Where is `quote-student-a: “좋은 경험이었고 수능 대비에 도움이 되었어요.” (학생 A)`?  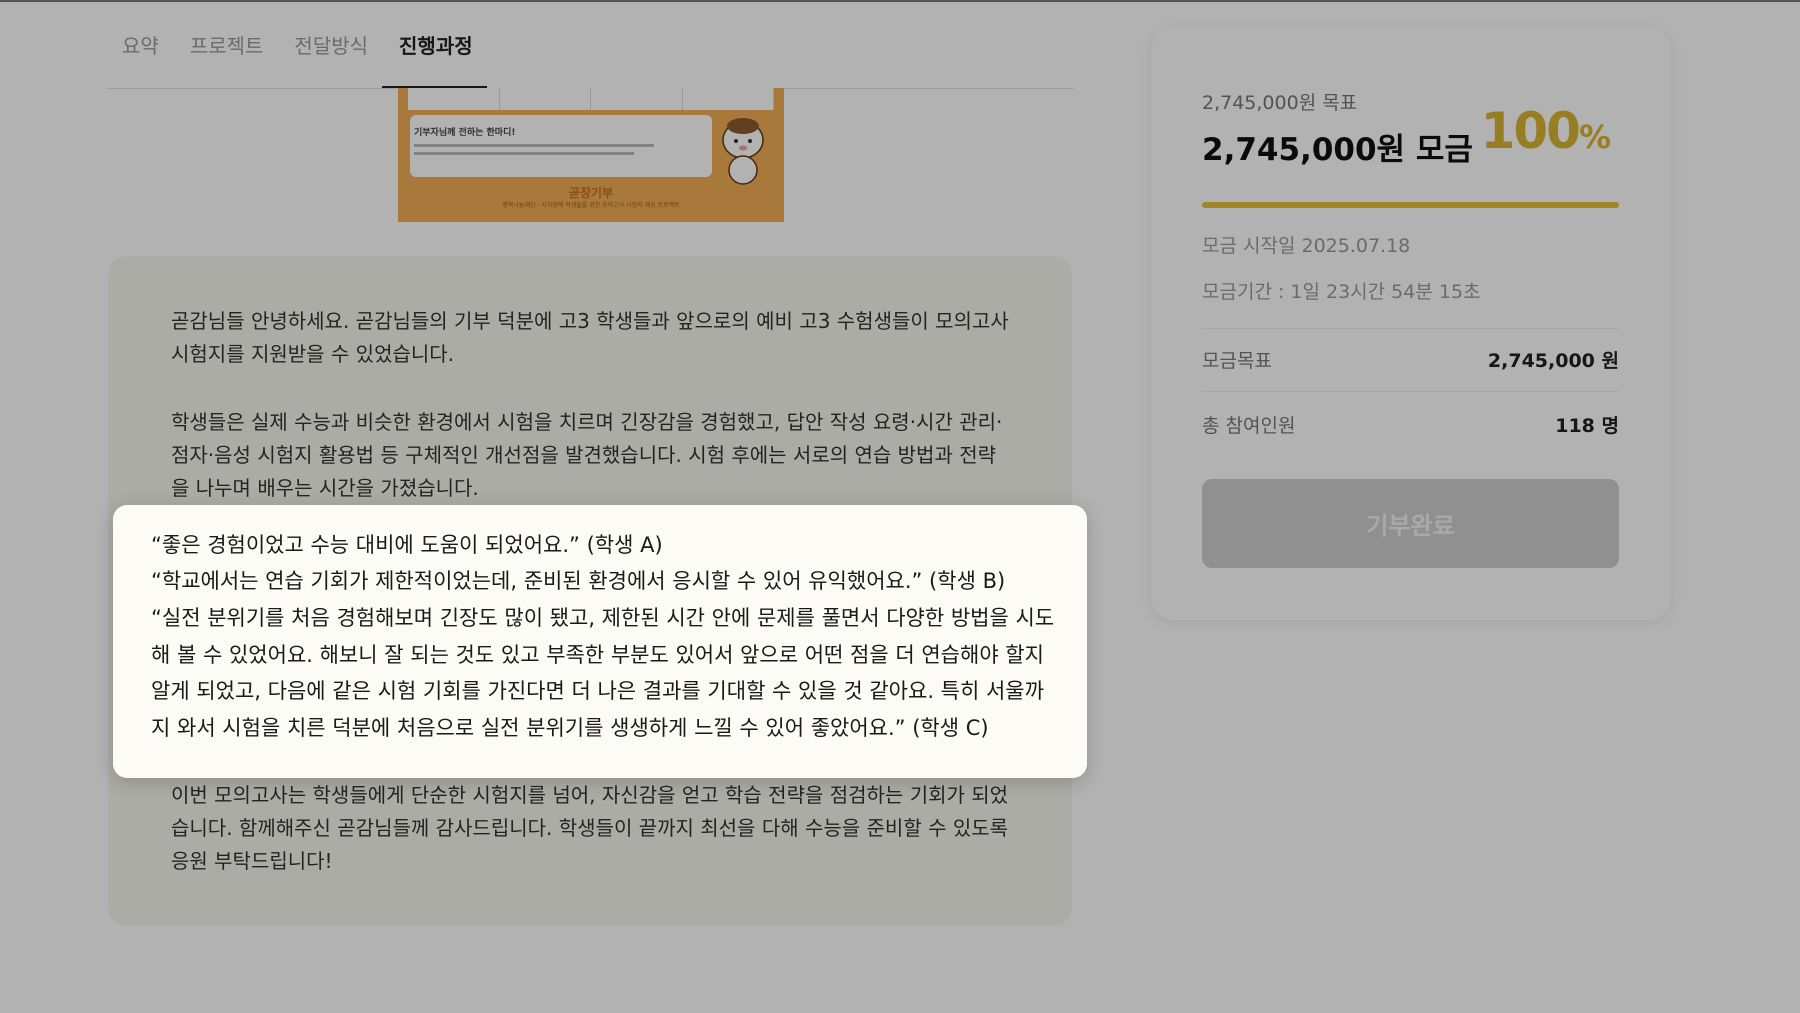 quote-student-a: “좋은 경험이었고 수능 대비에 도움이 되었어요.” (학생 A) is located at coordinates (407, 545).